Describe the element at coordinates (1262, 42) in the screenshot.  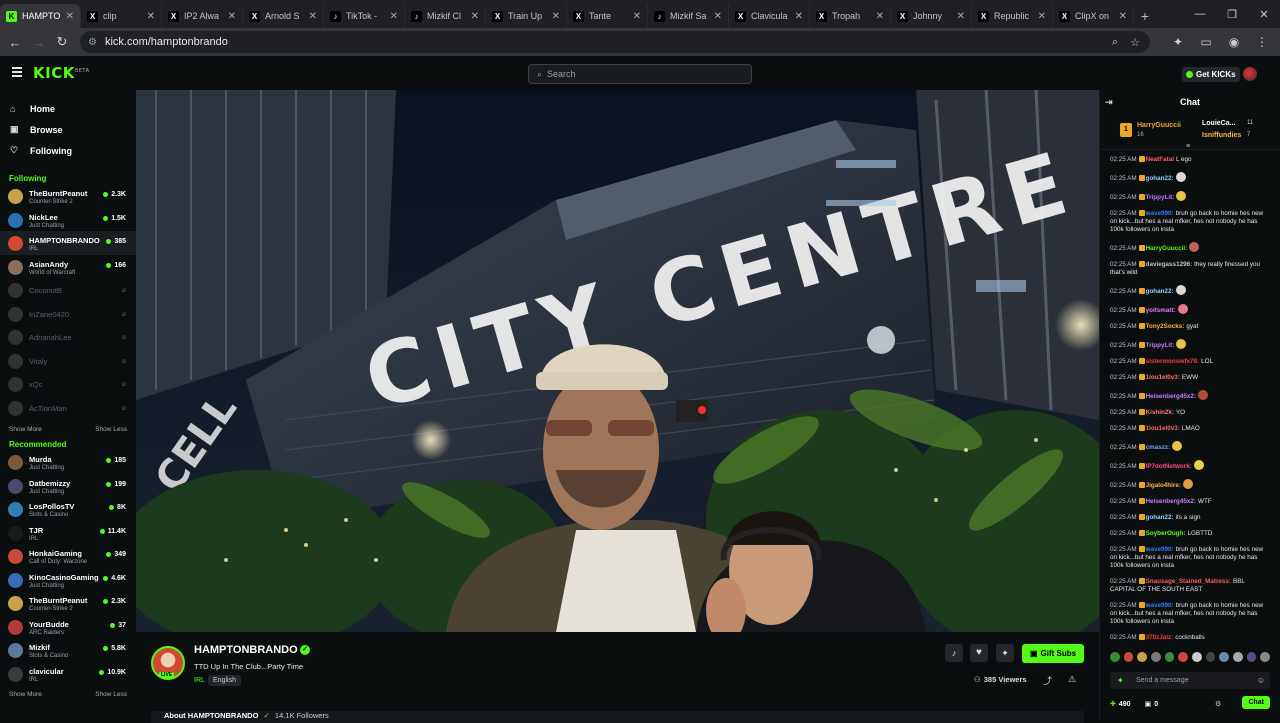
I see `menu-icon: ⋮` at that location.